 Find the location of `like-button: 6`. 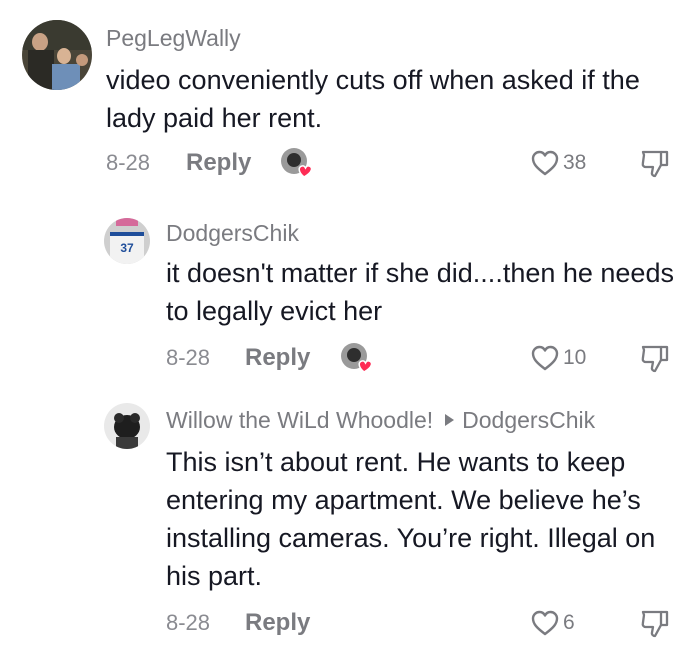

like-button: 6 is located at coordinates (552, 623).